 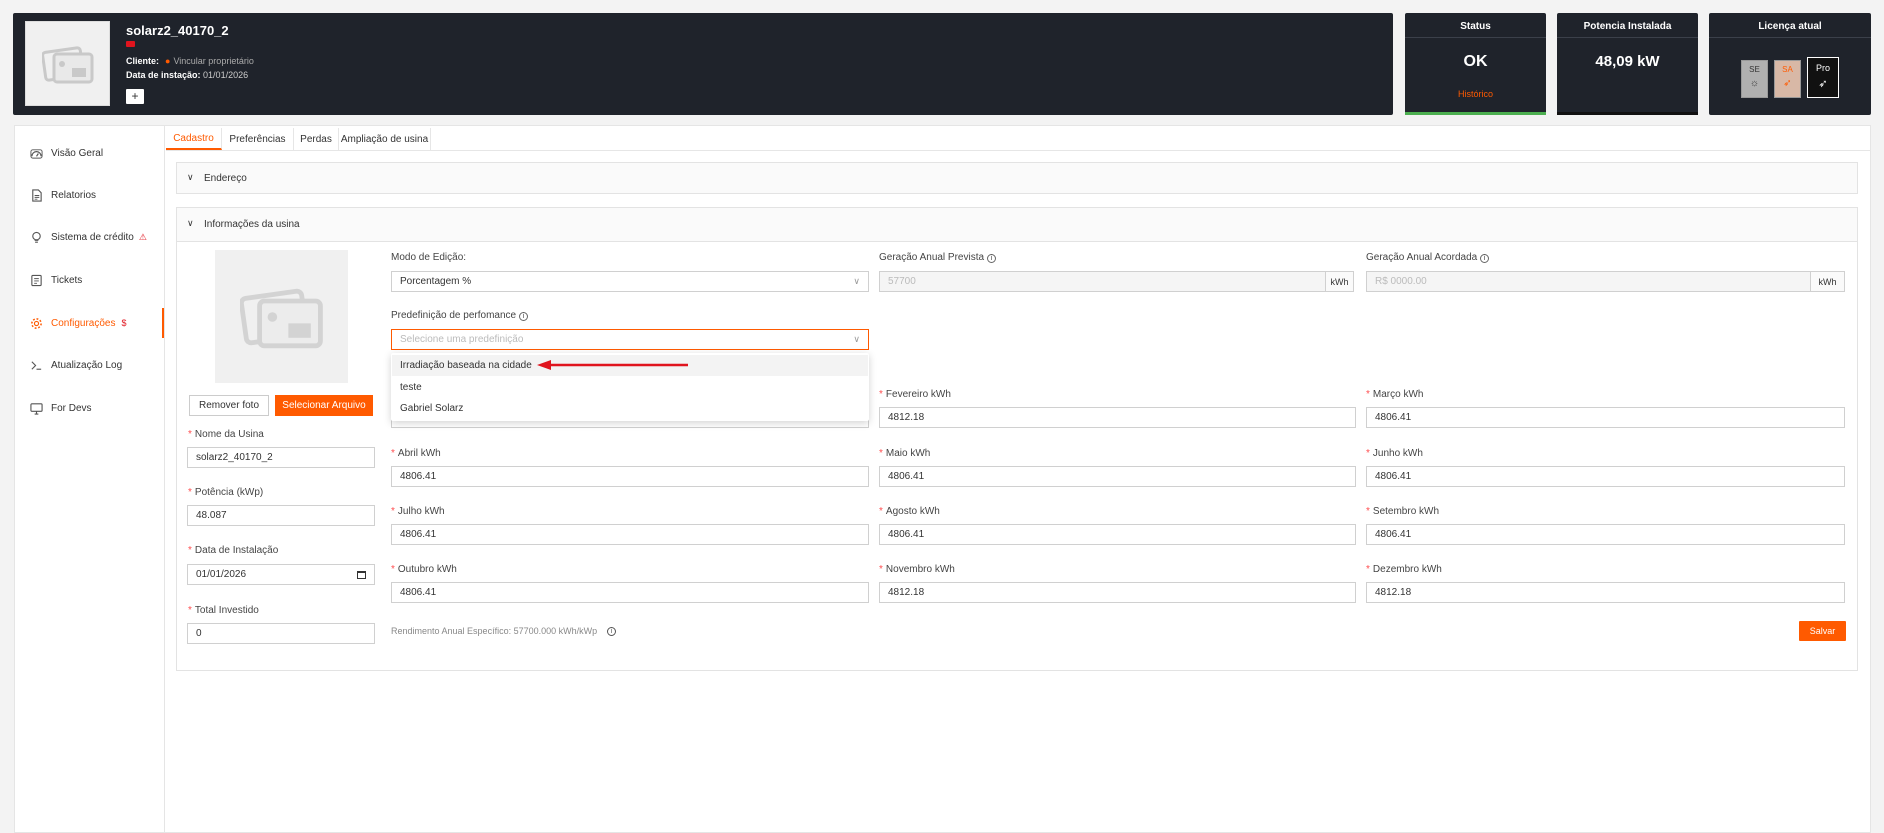 I want to click on install-label: Data de instação:, so click(x=163, y=75).